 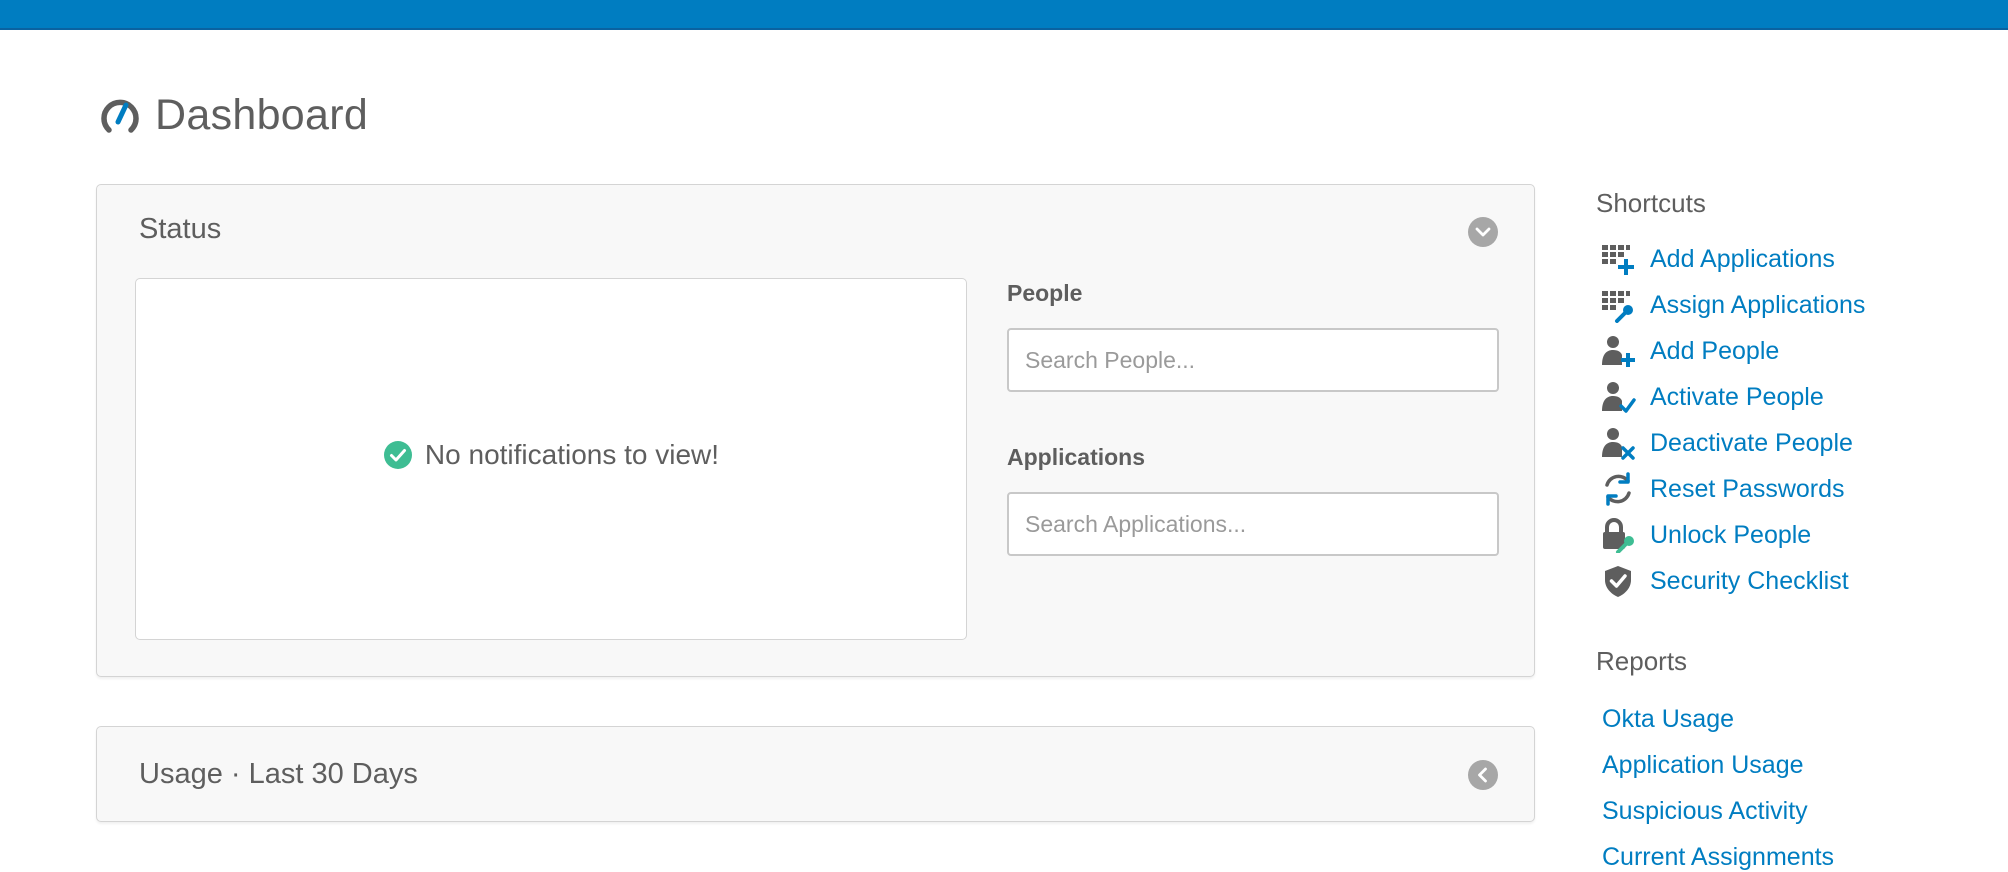 What do you see at coordinates (120, 116) in the screenshot?
I see `dashboard-gauge-icon` at bounding box center [120, 116].